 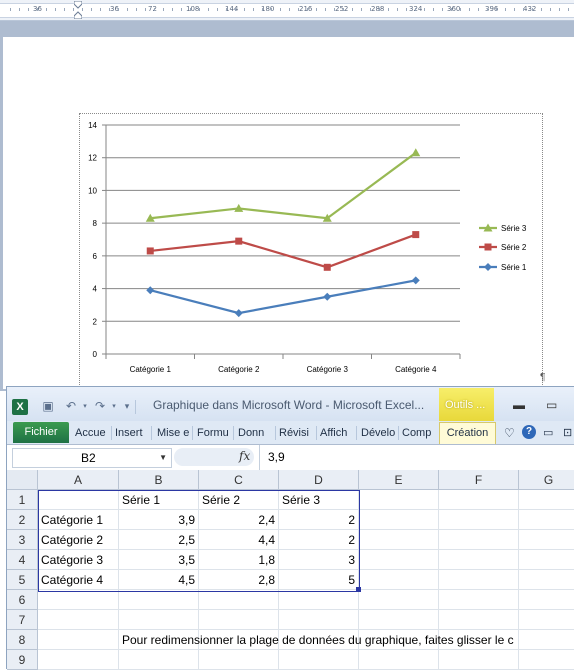 What do you see at coordinates (159, 560) in the screenshot?
I see `table-cell: 3,5` at bounding box center [159, 560].